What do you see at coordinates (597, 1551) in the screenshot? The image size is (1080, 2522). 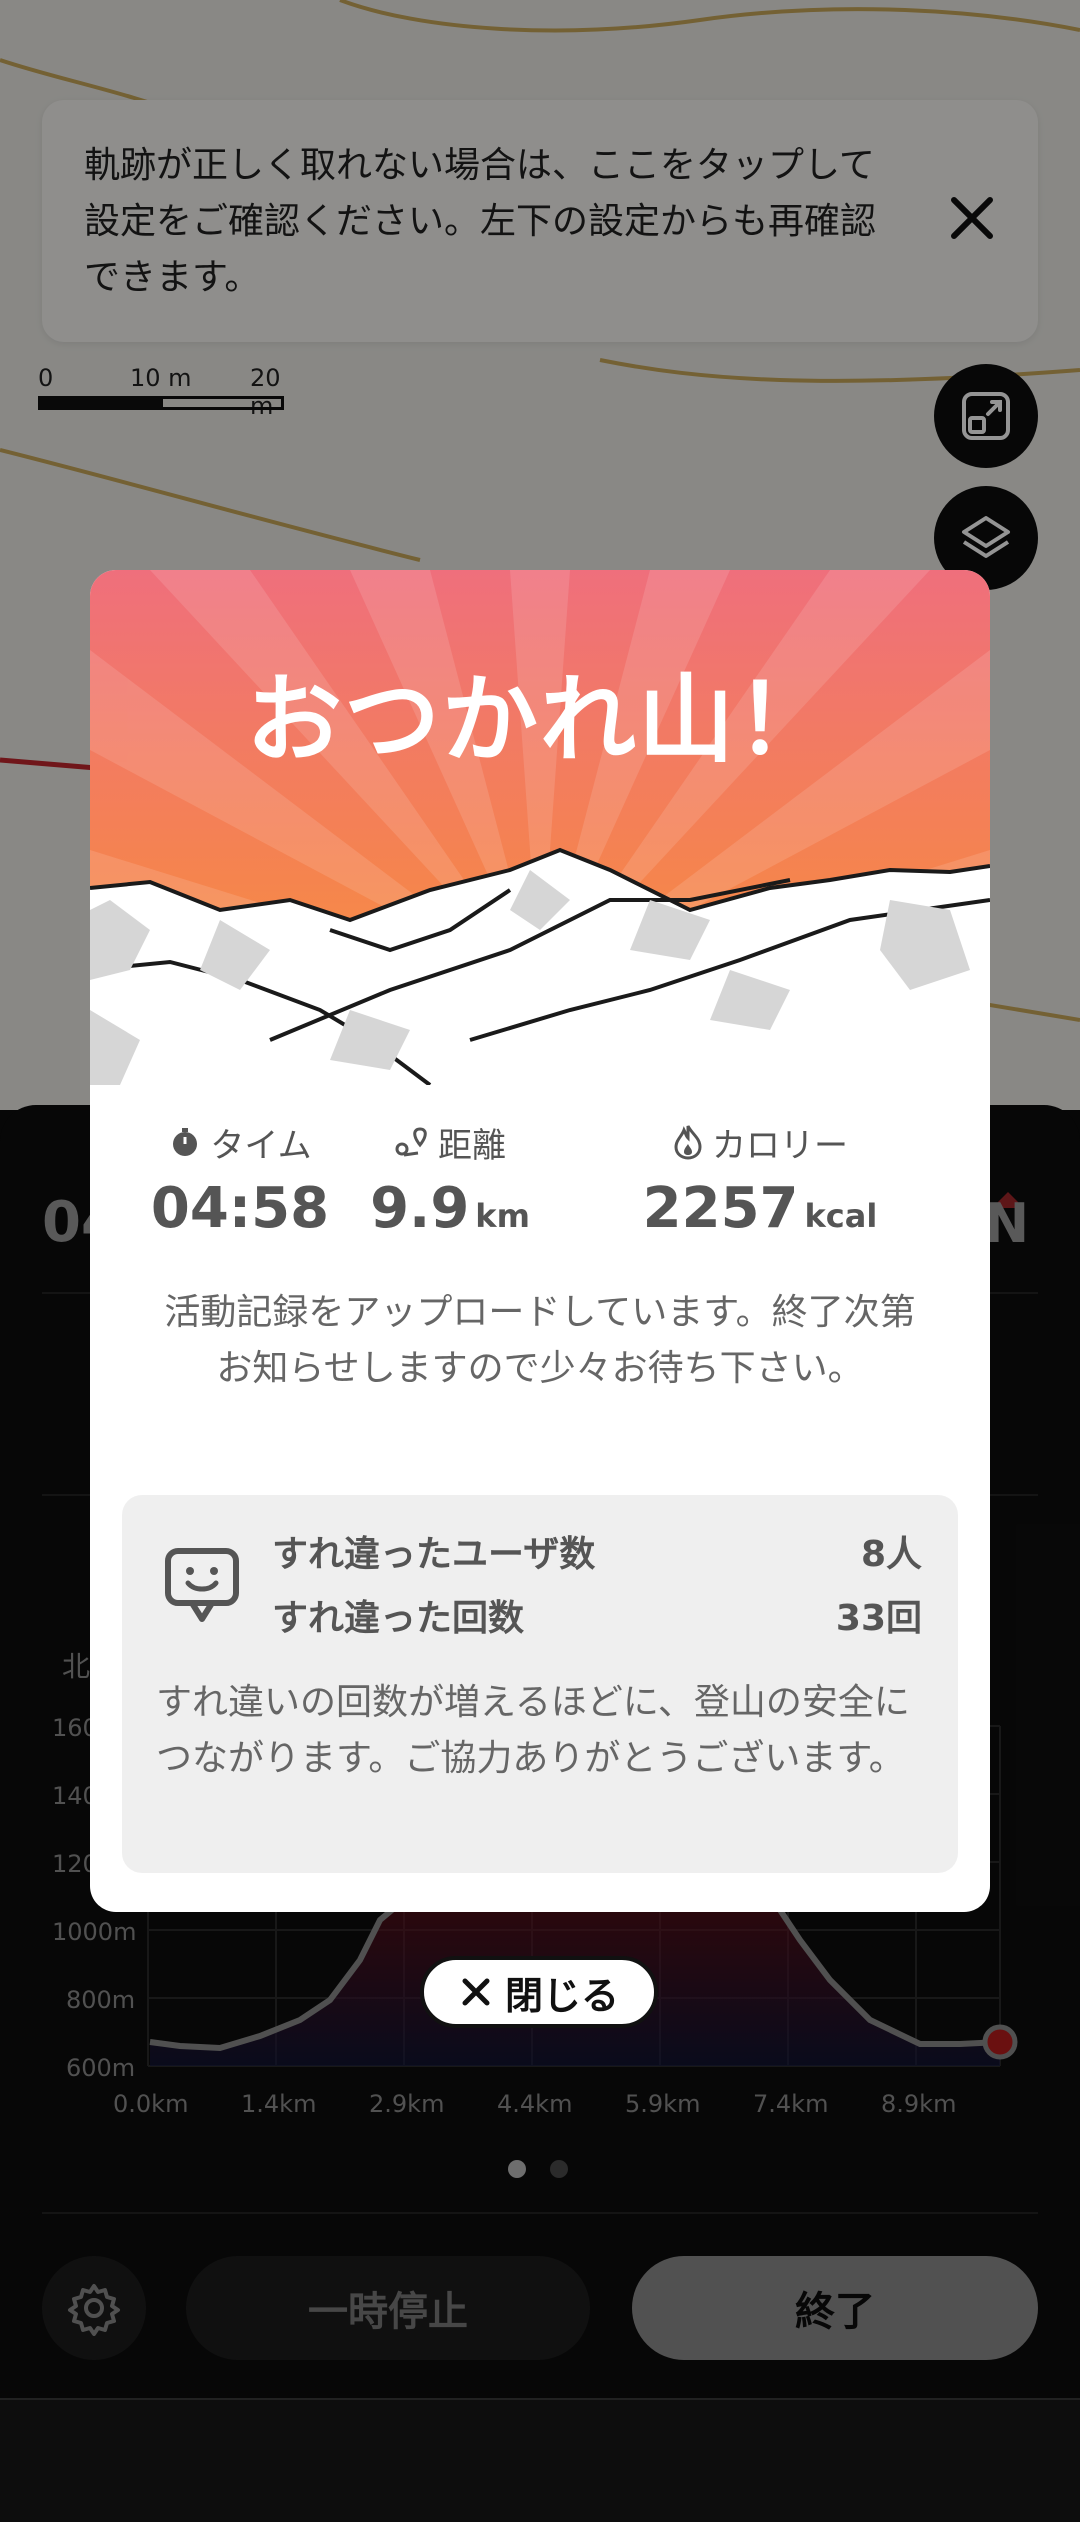 I see `passed-users-row: すれ違ったユーザ数 8人` at bounding box center [597, 1551].